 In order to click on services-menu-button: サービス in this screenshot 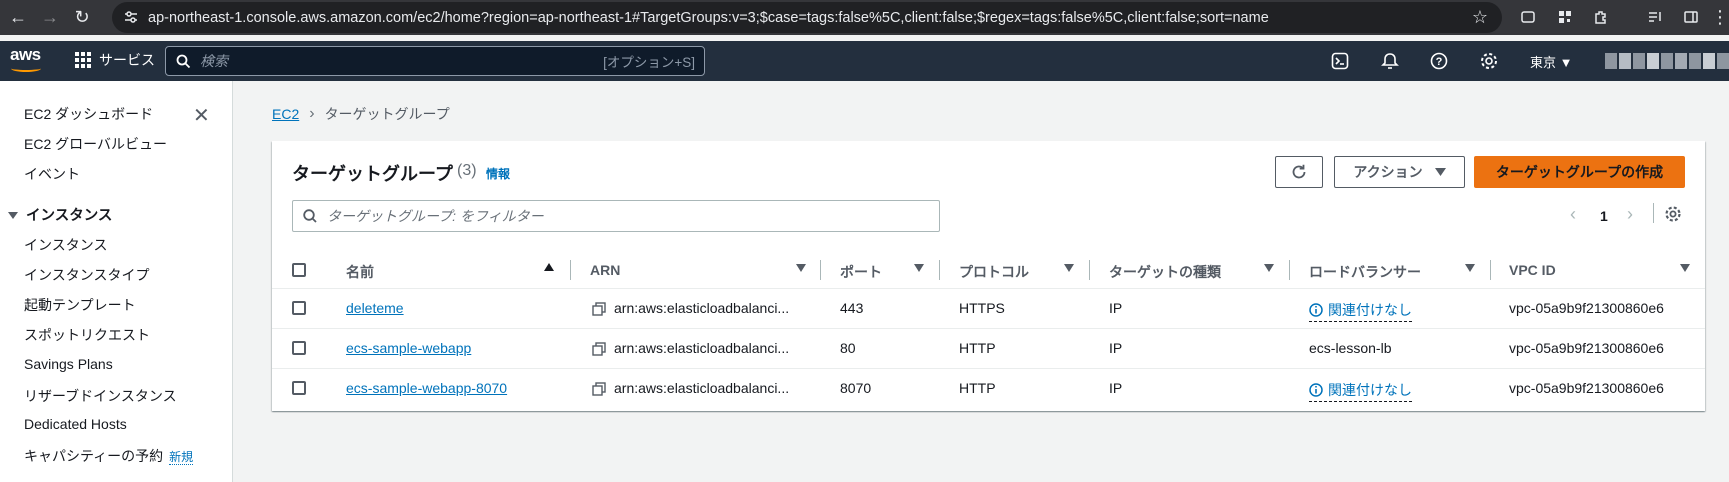, I will do `click(115, 60)`.